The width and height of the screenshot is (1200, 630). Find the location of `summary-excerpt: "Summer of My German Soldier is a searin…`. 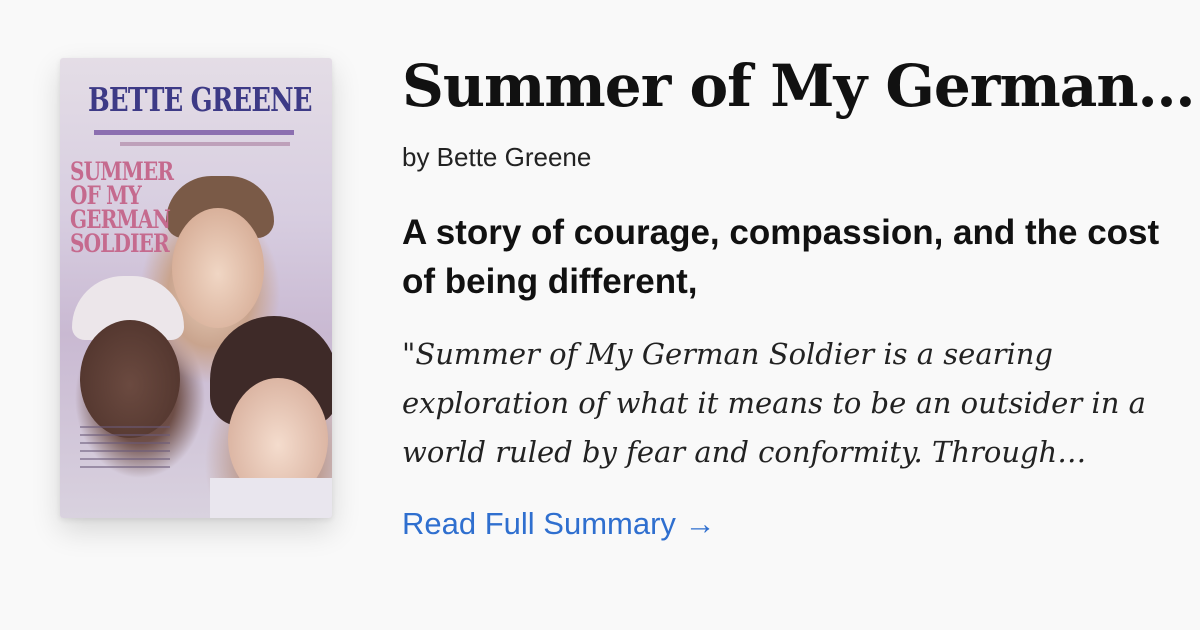

summary-excerpt: "Summer of My German Soldier is a searin… is located at coordinates (774, 403).